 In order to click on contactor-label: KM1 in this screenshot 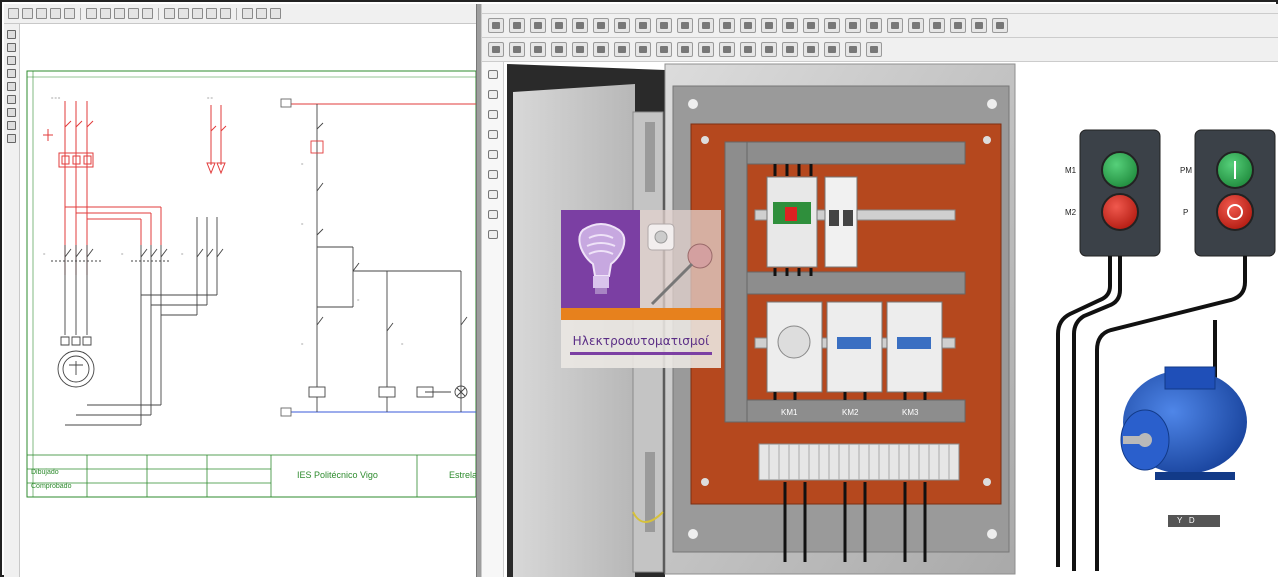, I will do `click(789, 412)`.